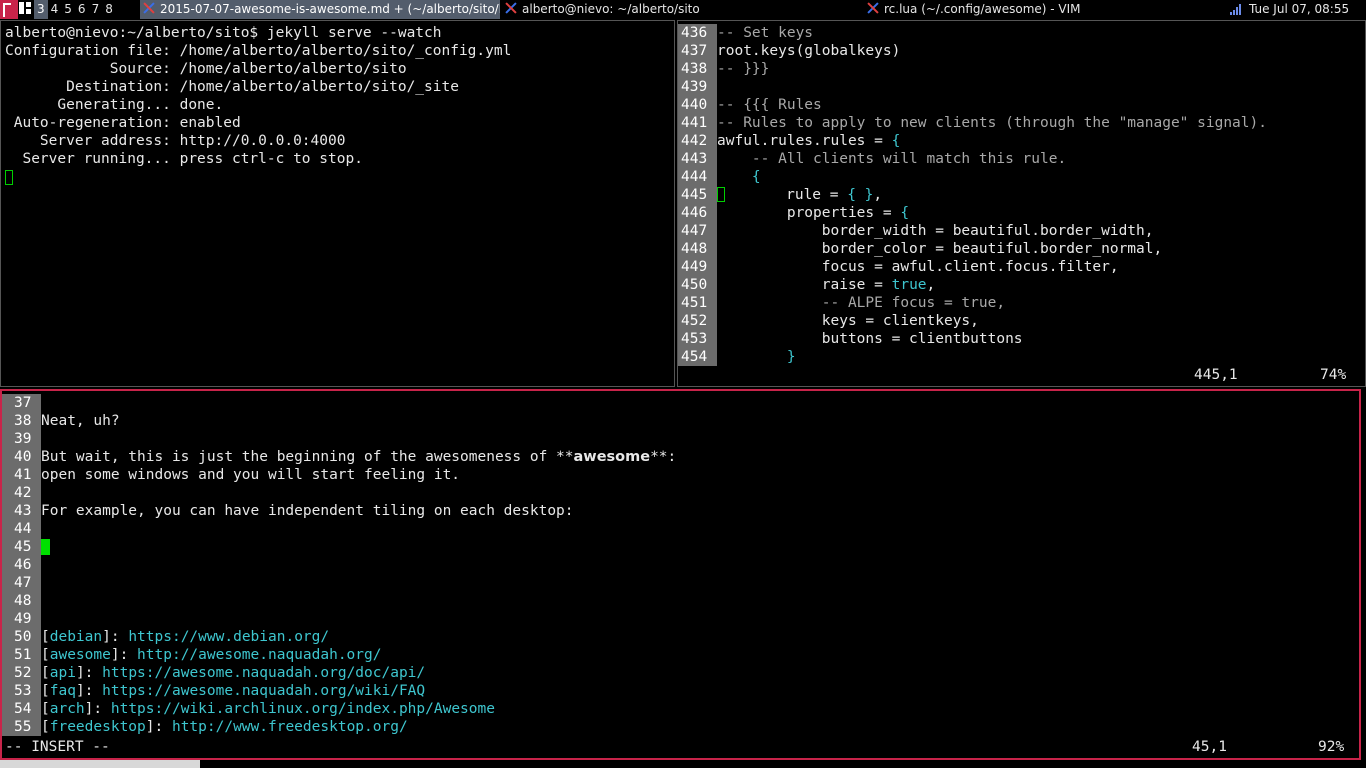 This screenshot has height=768, width=1366. What do you see at coordinates (25, 8) in the screenshot?
I see `layout-tile-icon` at bounding box center [25, 8].